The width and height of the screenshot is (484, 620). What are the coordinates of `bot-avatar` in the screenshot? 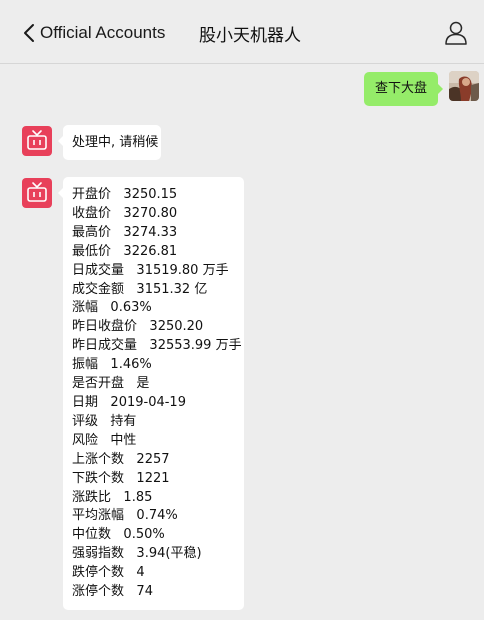 It's located at (37, 141).